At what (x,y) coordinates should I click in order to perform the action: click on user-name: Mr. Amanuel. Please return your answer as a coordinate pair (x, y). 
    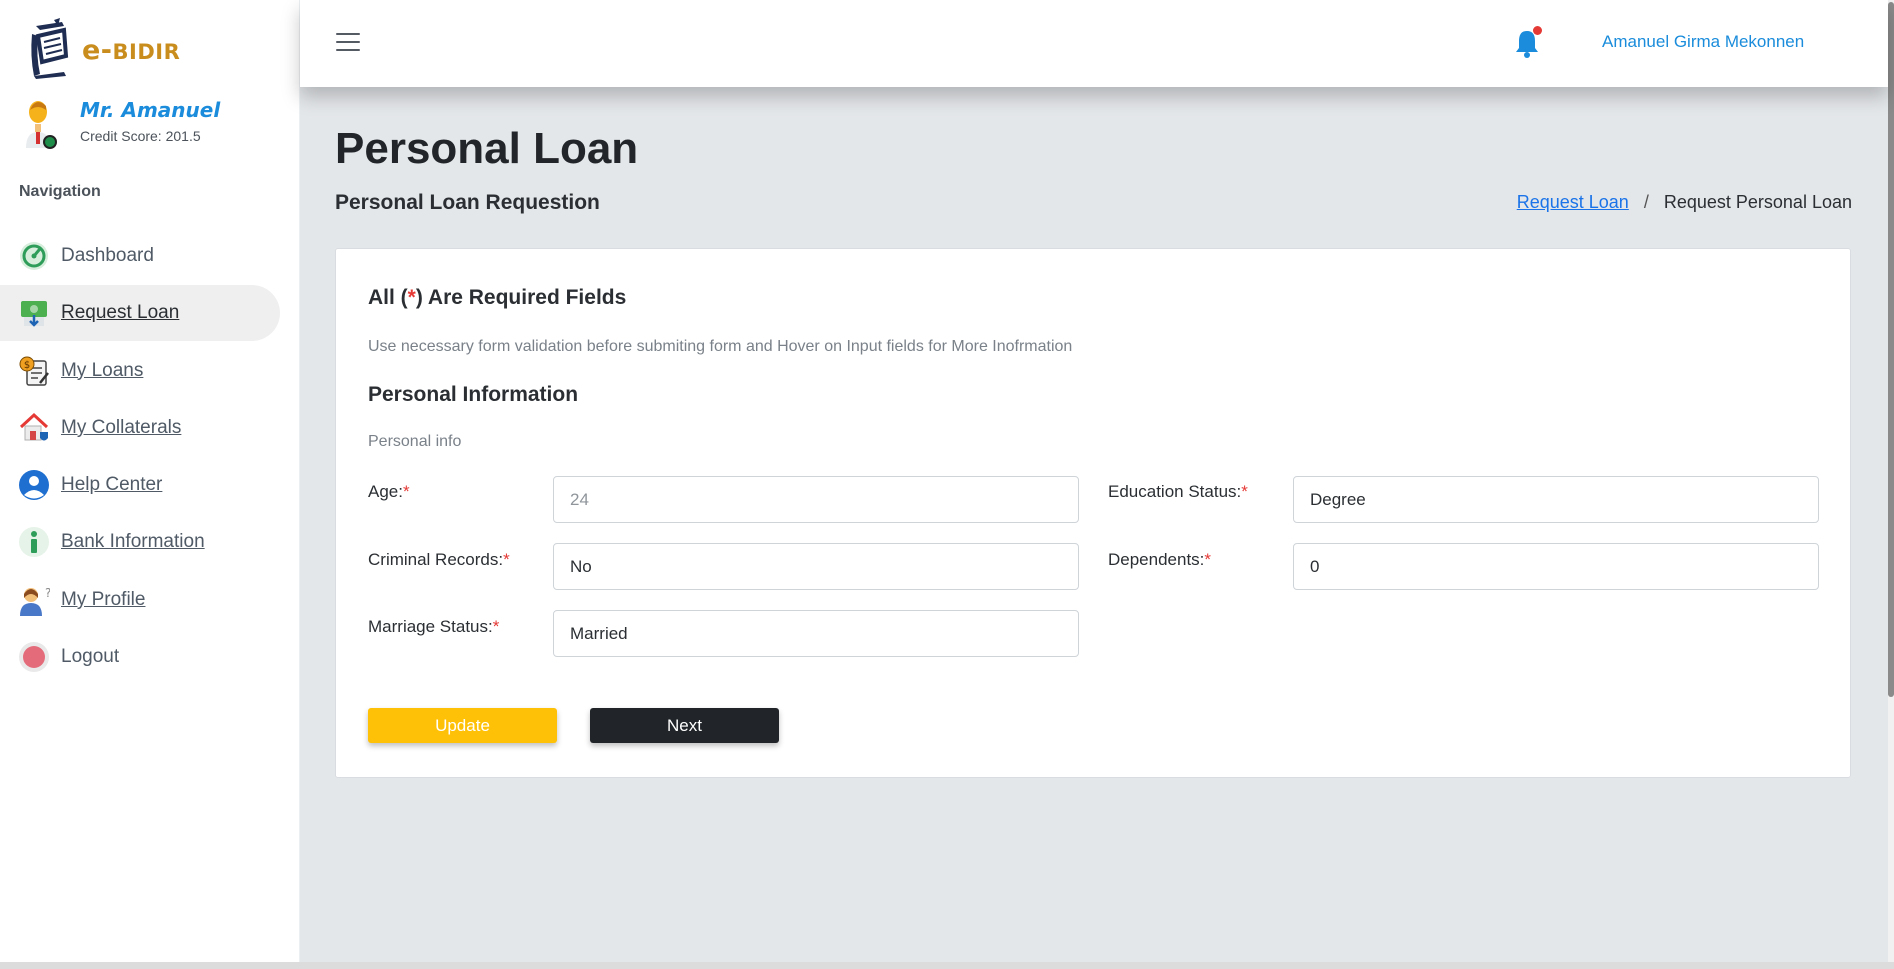
    Looking at the image, I should click on (150, 110).